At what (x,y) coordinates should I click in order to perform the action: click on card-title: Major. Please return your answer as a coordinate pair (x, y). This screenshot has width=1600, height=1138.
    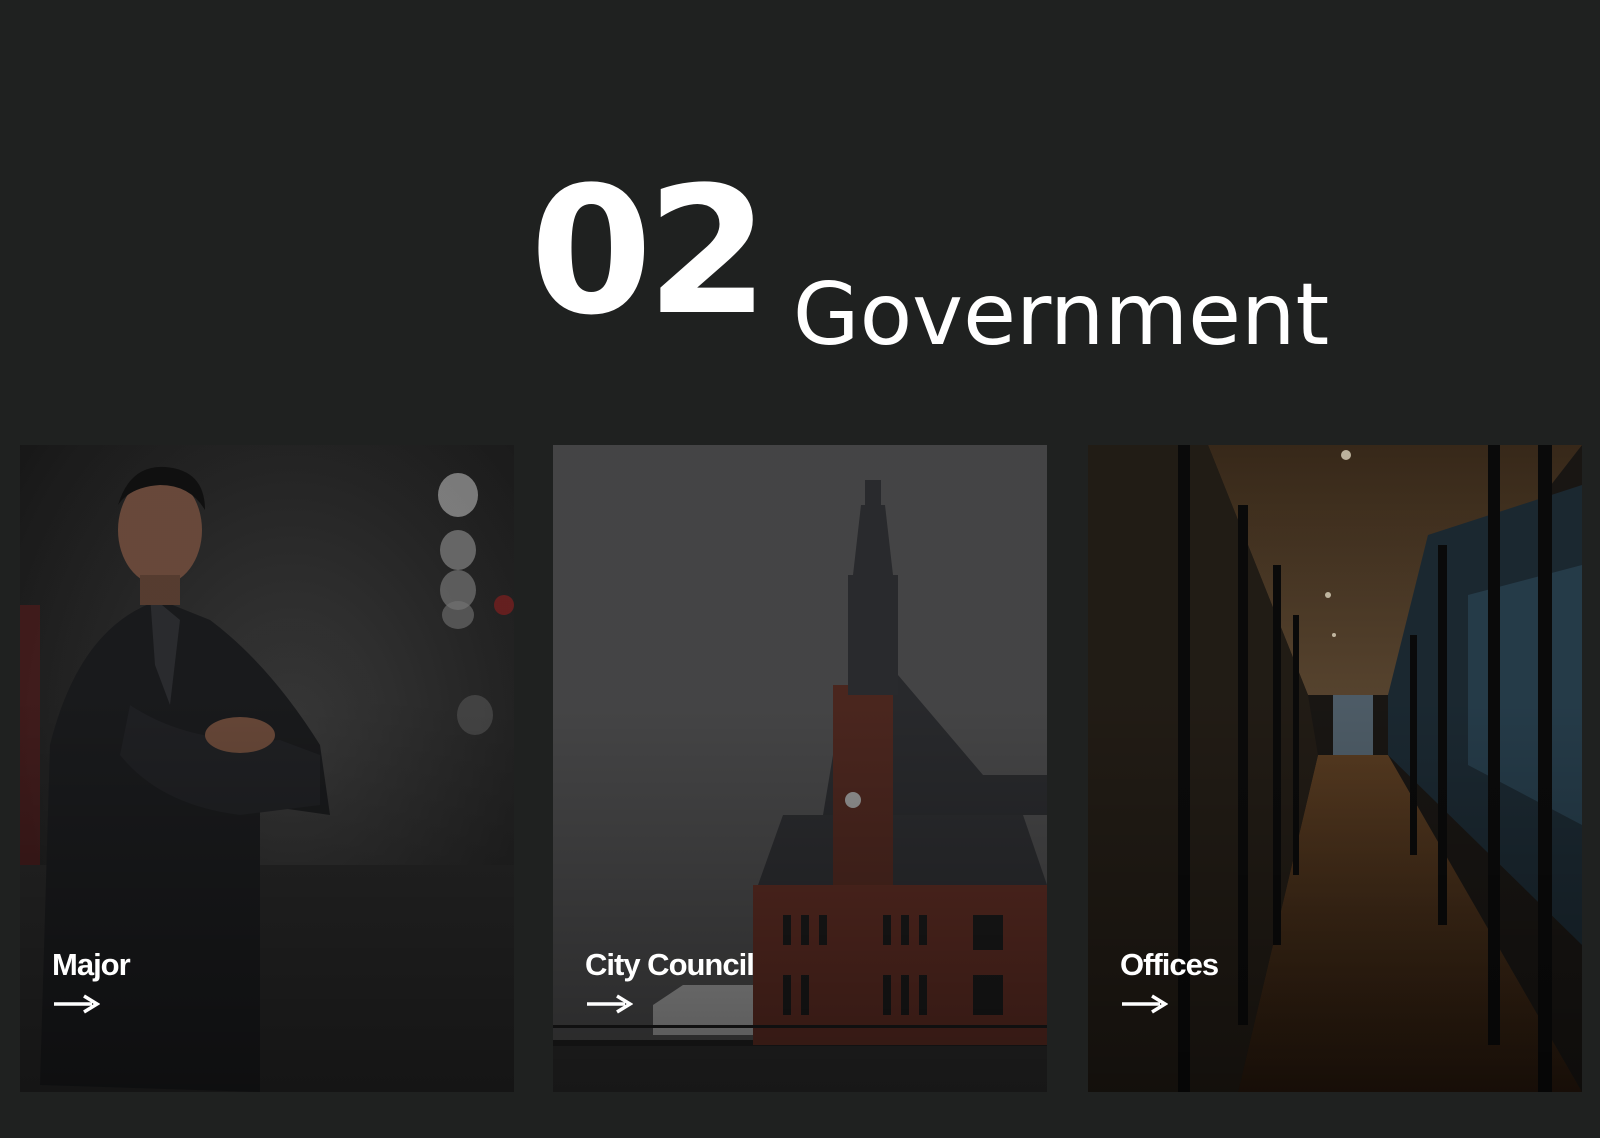
    Looking at the image, I should click on (91, 964).